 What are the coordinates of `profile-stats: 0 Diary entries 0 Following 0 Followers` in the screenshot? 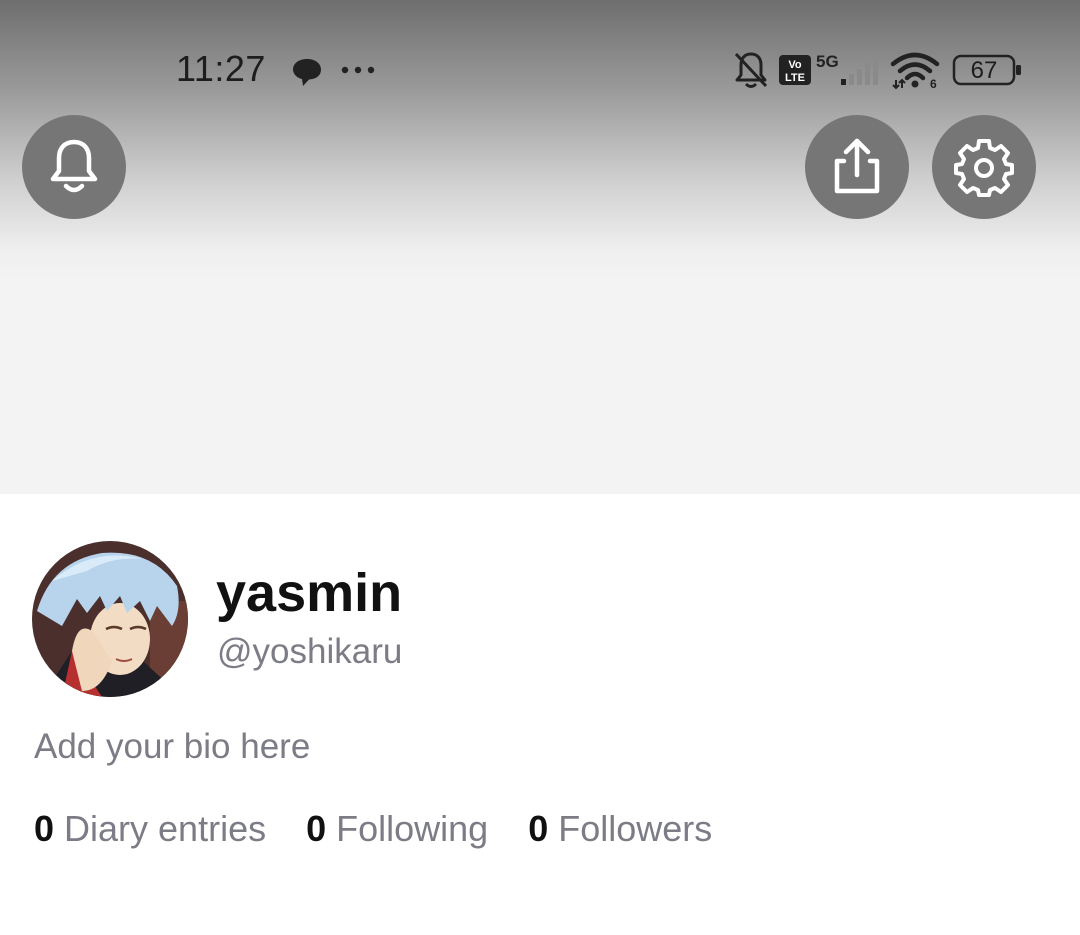 It's located at (373, 829).